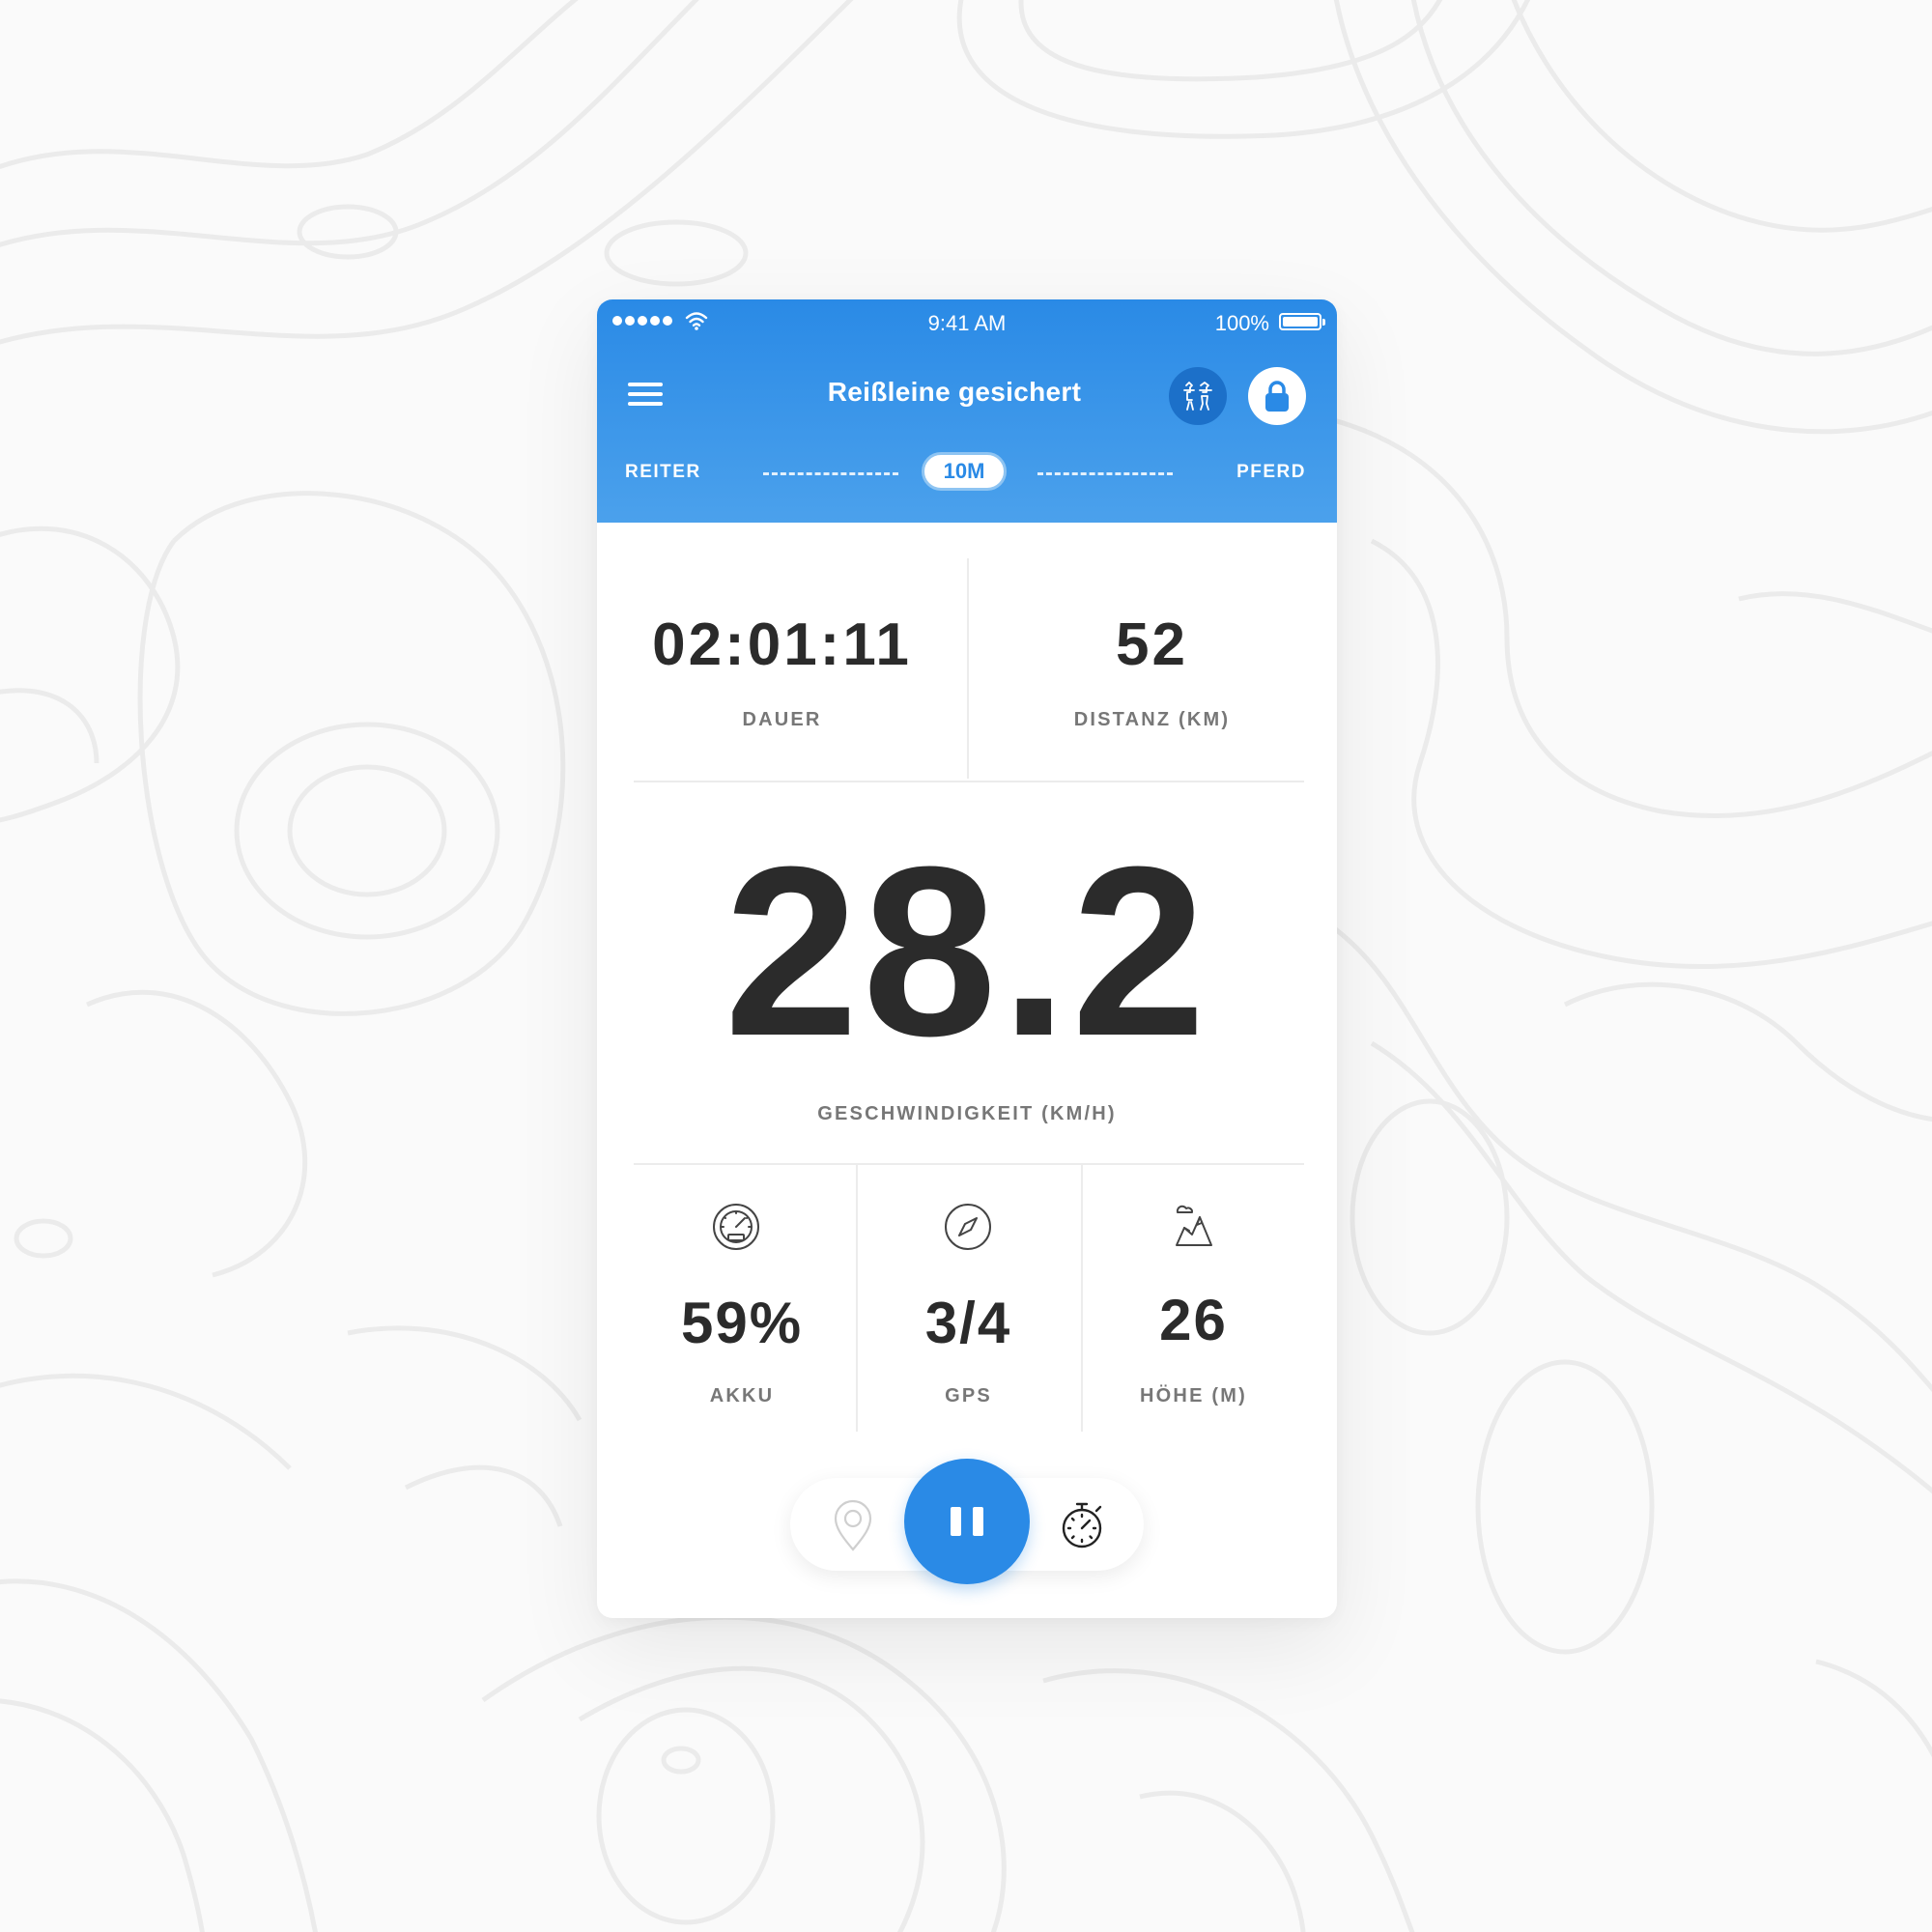 This screenshot has height=1932, width=1932. Describe the element at coordinates (663, 472) in the screenshot. I see `tether-rider-label: REITER` at that location.